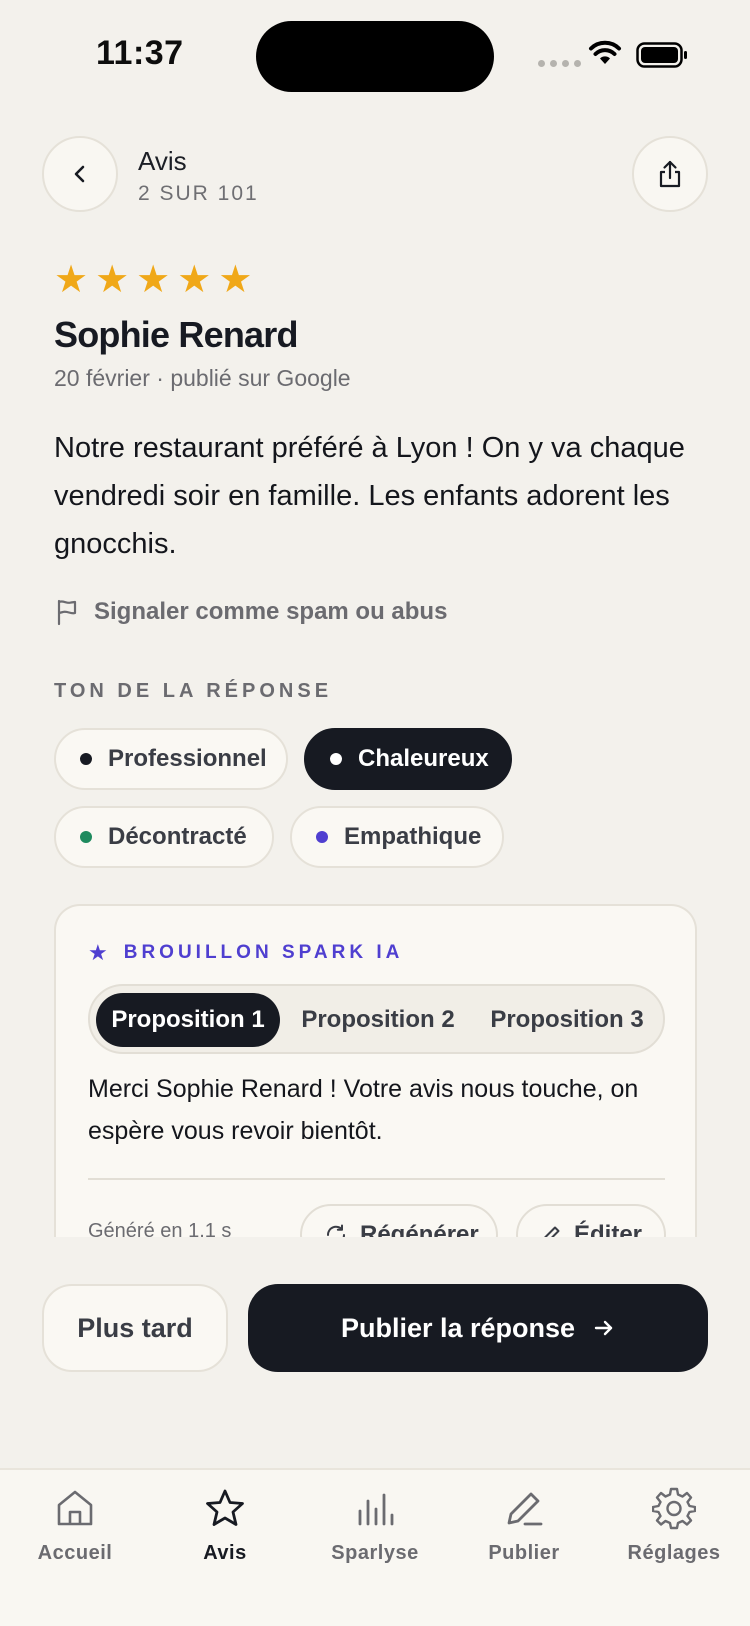  Describe the element at coordinates (376, 1179) in the screenshot. I see `divider` at that location.